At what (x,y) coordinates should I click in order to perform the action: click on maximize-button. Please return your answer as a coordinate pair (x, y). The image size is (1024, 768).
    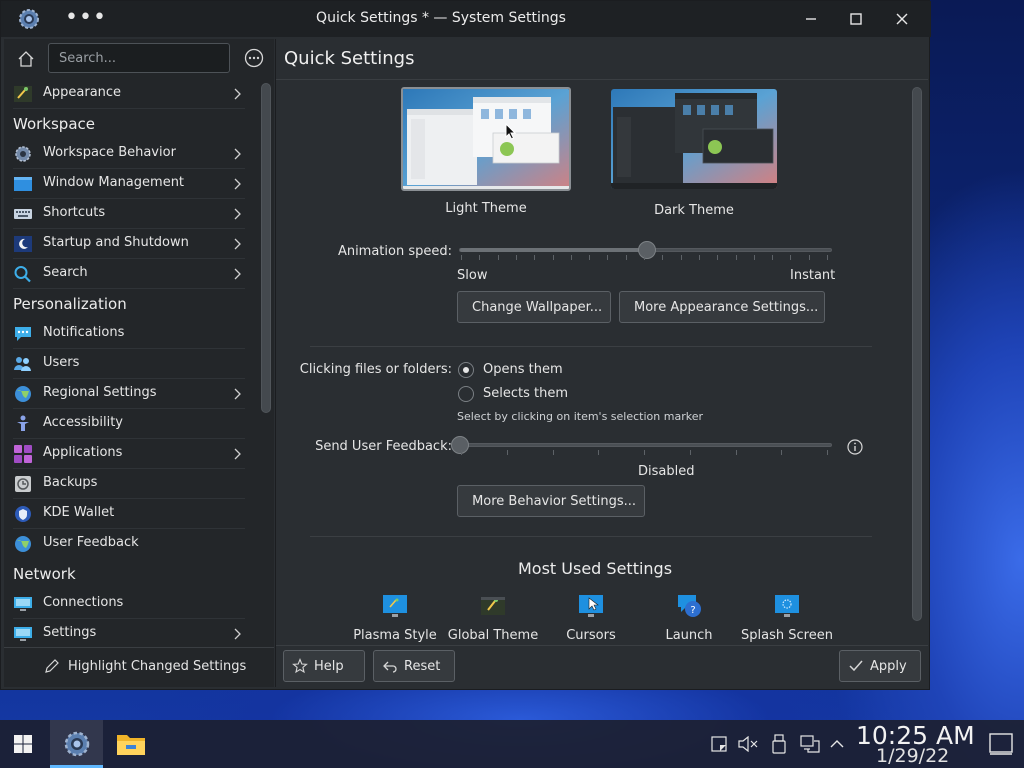
    Looking at the image, I should click on (856, 19).